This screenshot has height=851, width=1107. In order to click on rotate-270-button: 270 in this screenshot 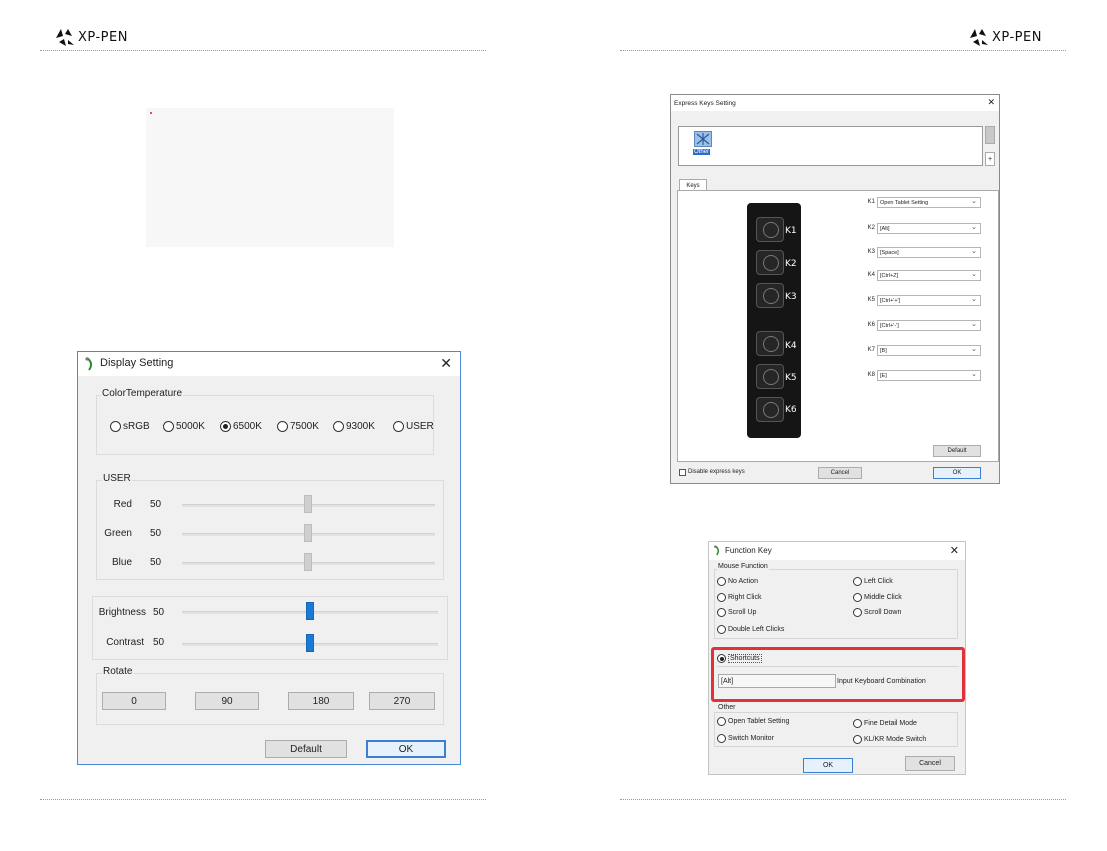, I will do `click(402, 701)`.